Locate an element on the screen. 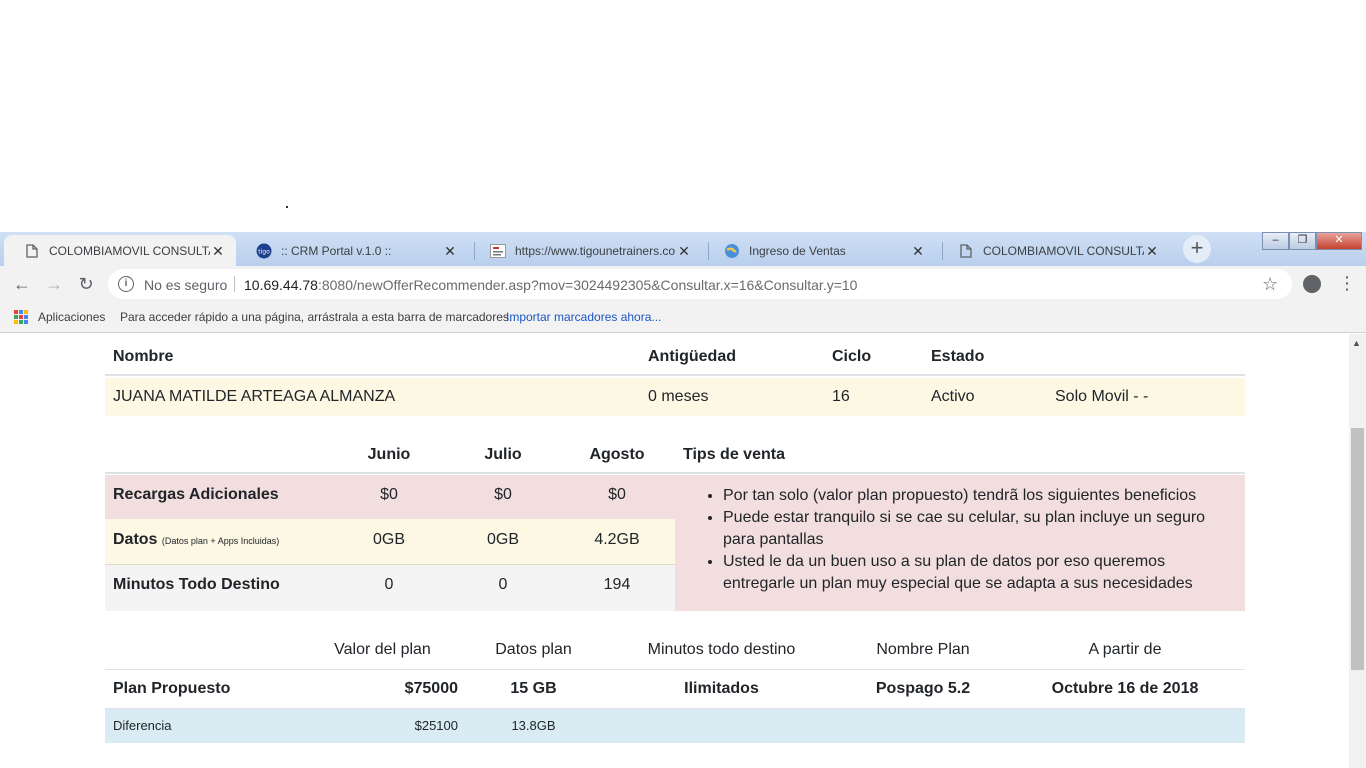 The height and width of the screenshot is (768, 1366). tab-tigounetrainers: https://www.tigounetrainers.com ✕ is located at coordinates (586, 250).